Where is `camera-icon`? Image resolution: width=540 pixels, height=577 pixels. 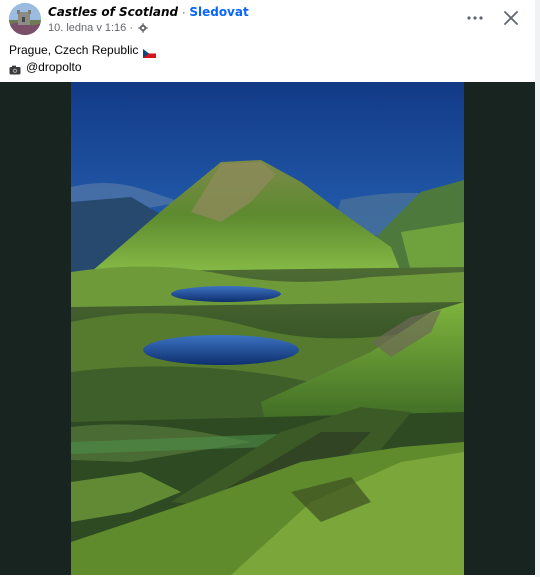 camera-icon is located at coordinates (15, 68).